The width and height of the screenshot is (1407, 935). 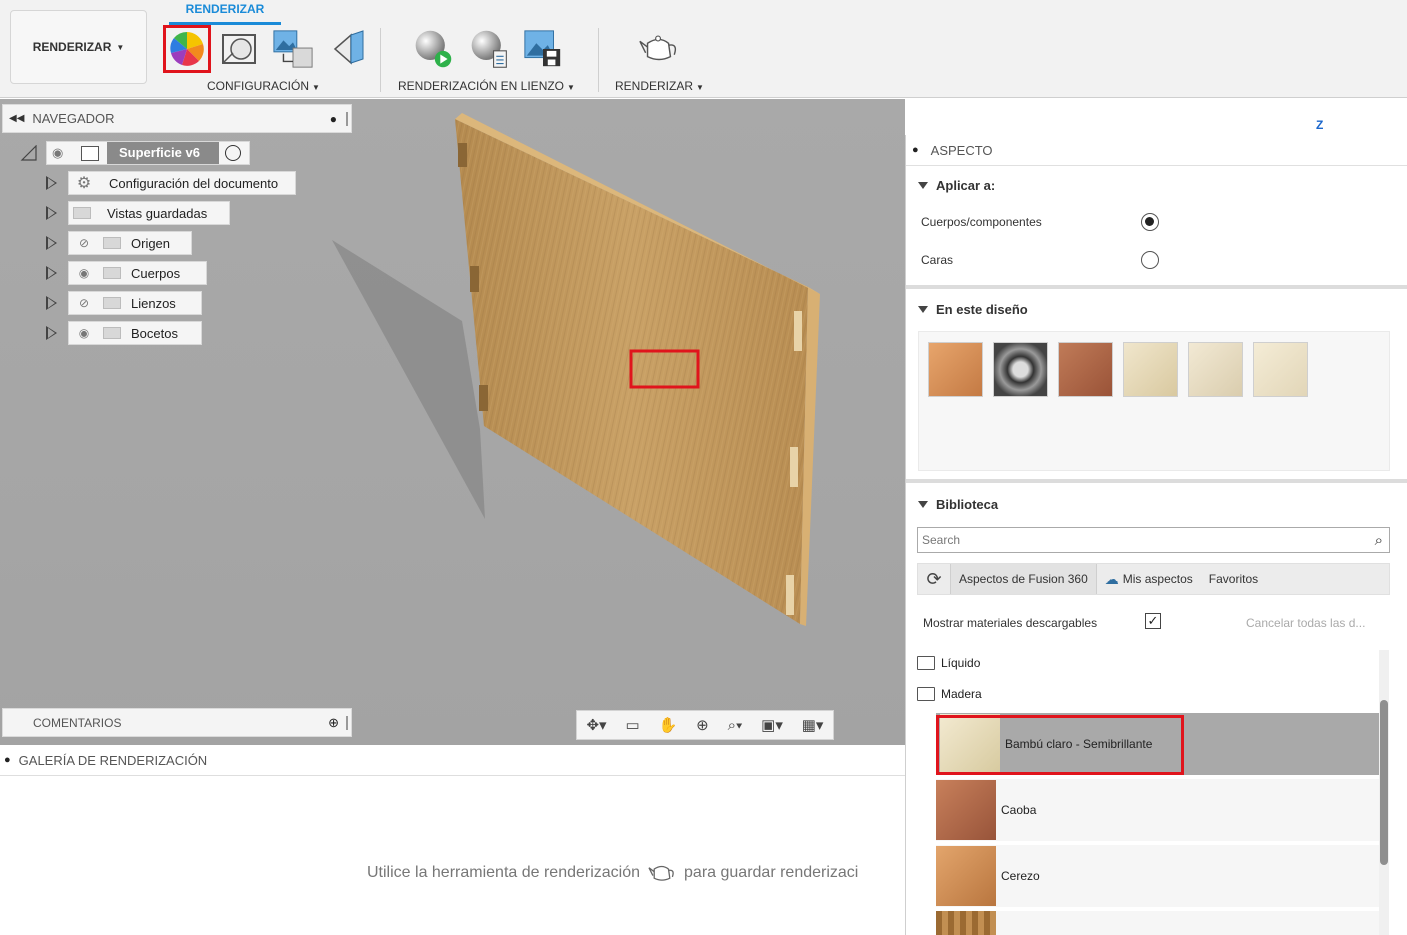 I want to click on view-cube: Z, so click(x=1346, y=127).